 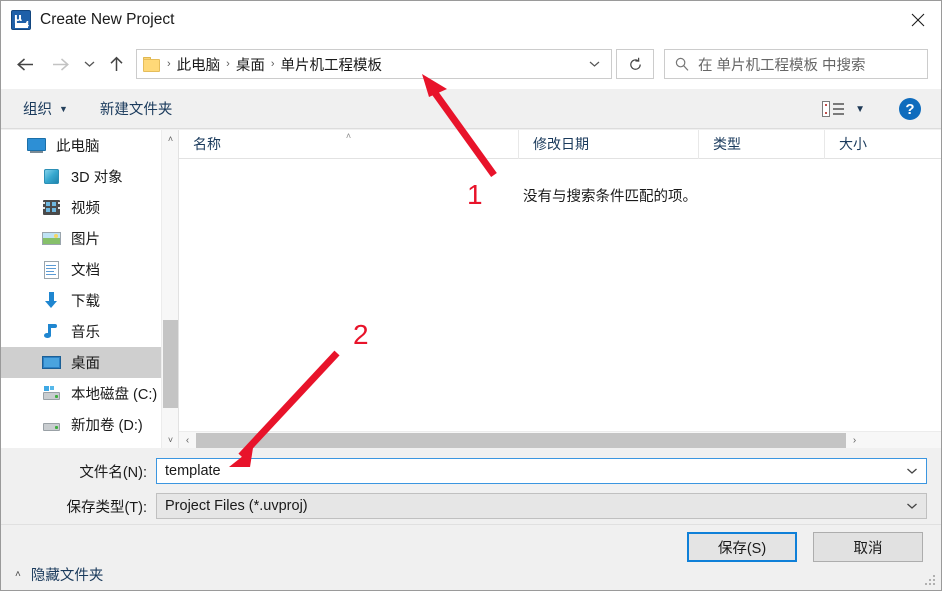 What do you see at coordinates (37, 146) in the screenshot?
I see `this-pc-icon` at bounding box center [37, 146].